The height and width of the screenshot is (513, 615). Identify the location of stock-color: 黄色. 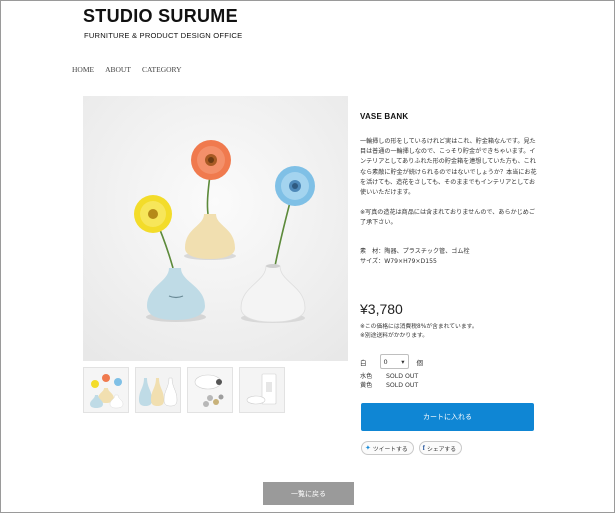
(366, 386).